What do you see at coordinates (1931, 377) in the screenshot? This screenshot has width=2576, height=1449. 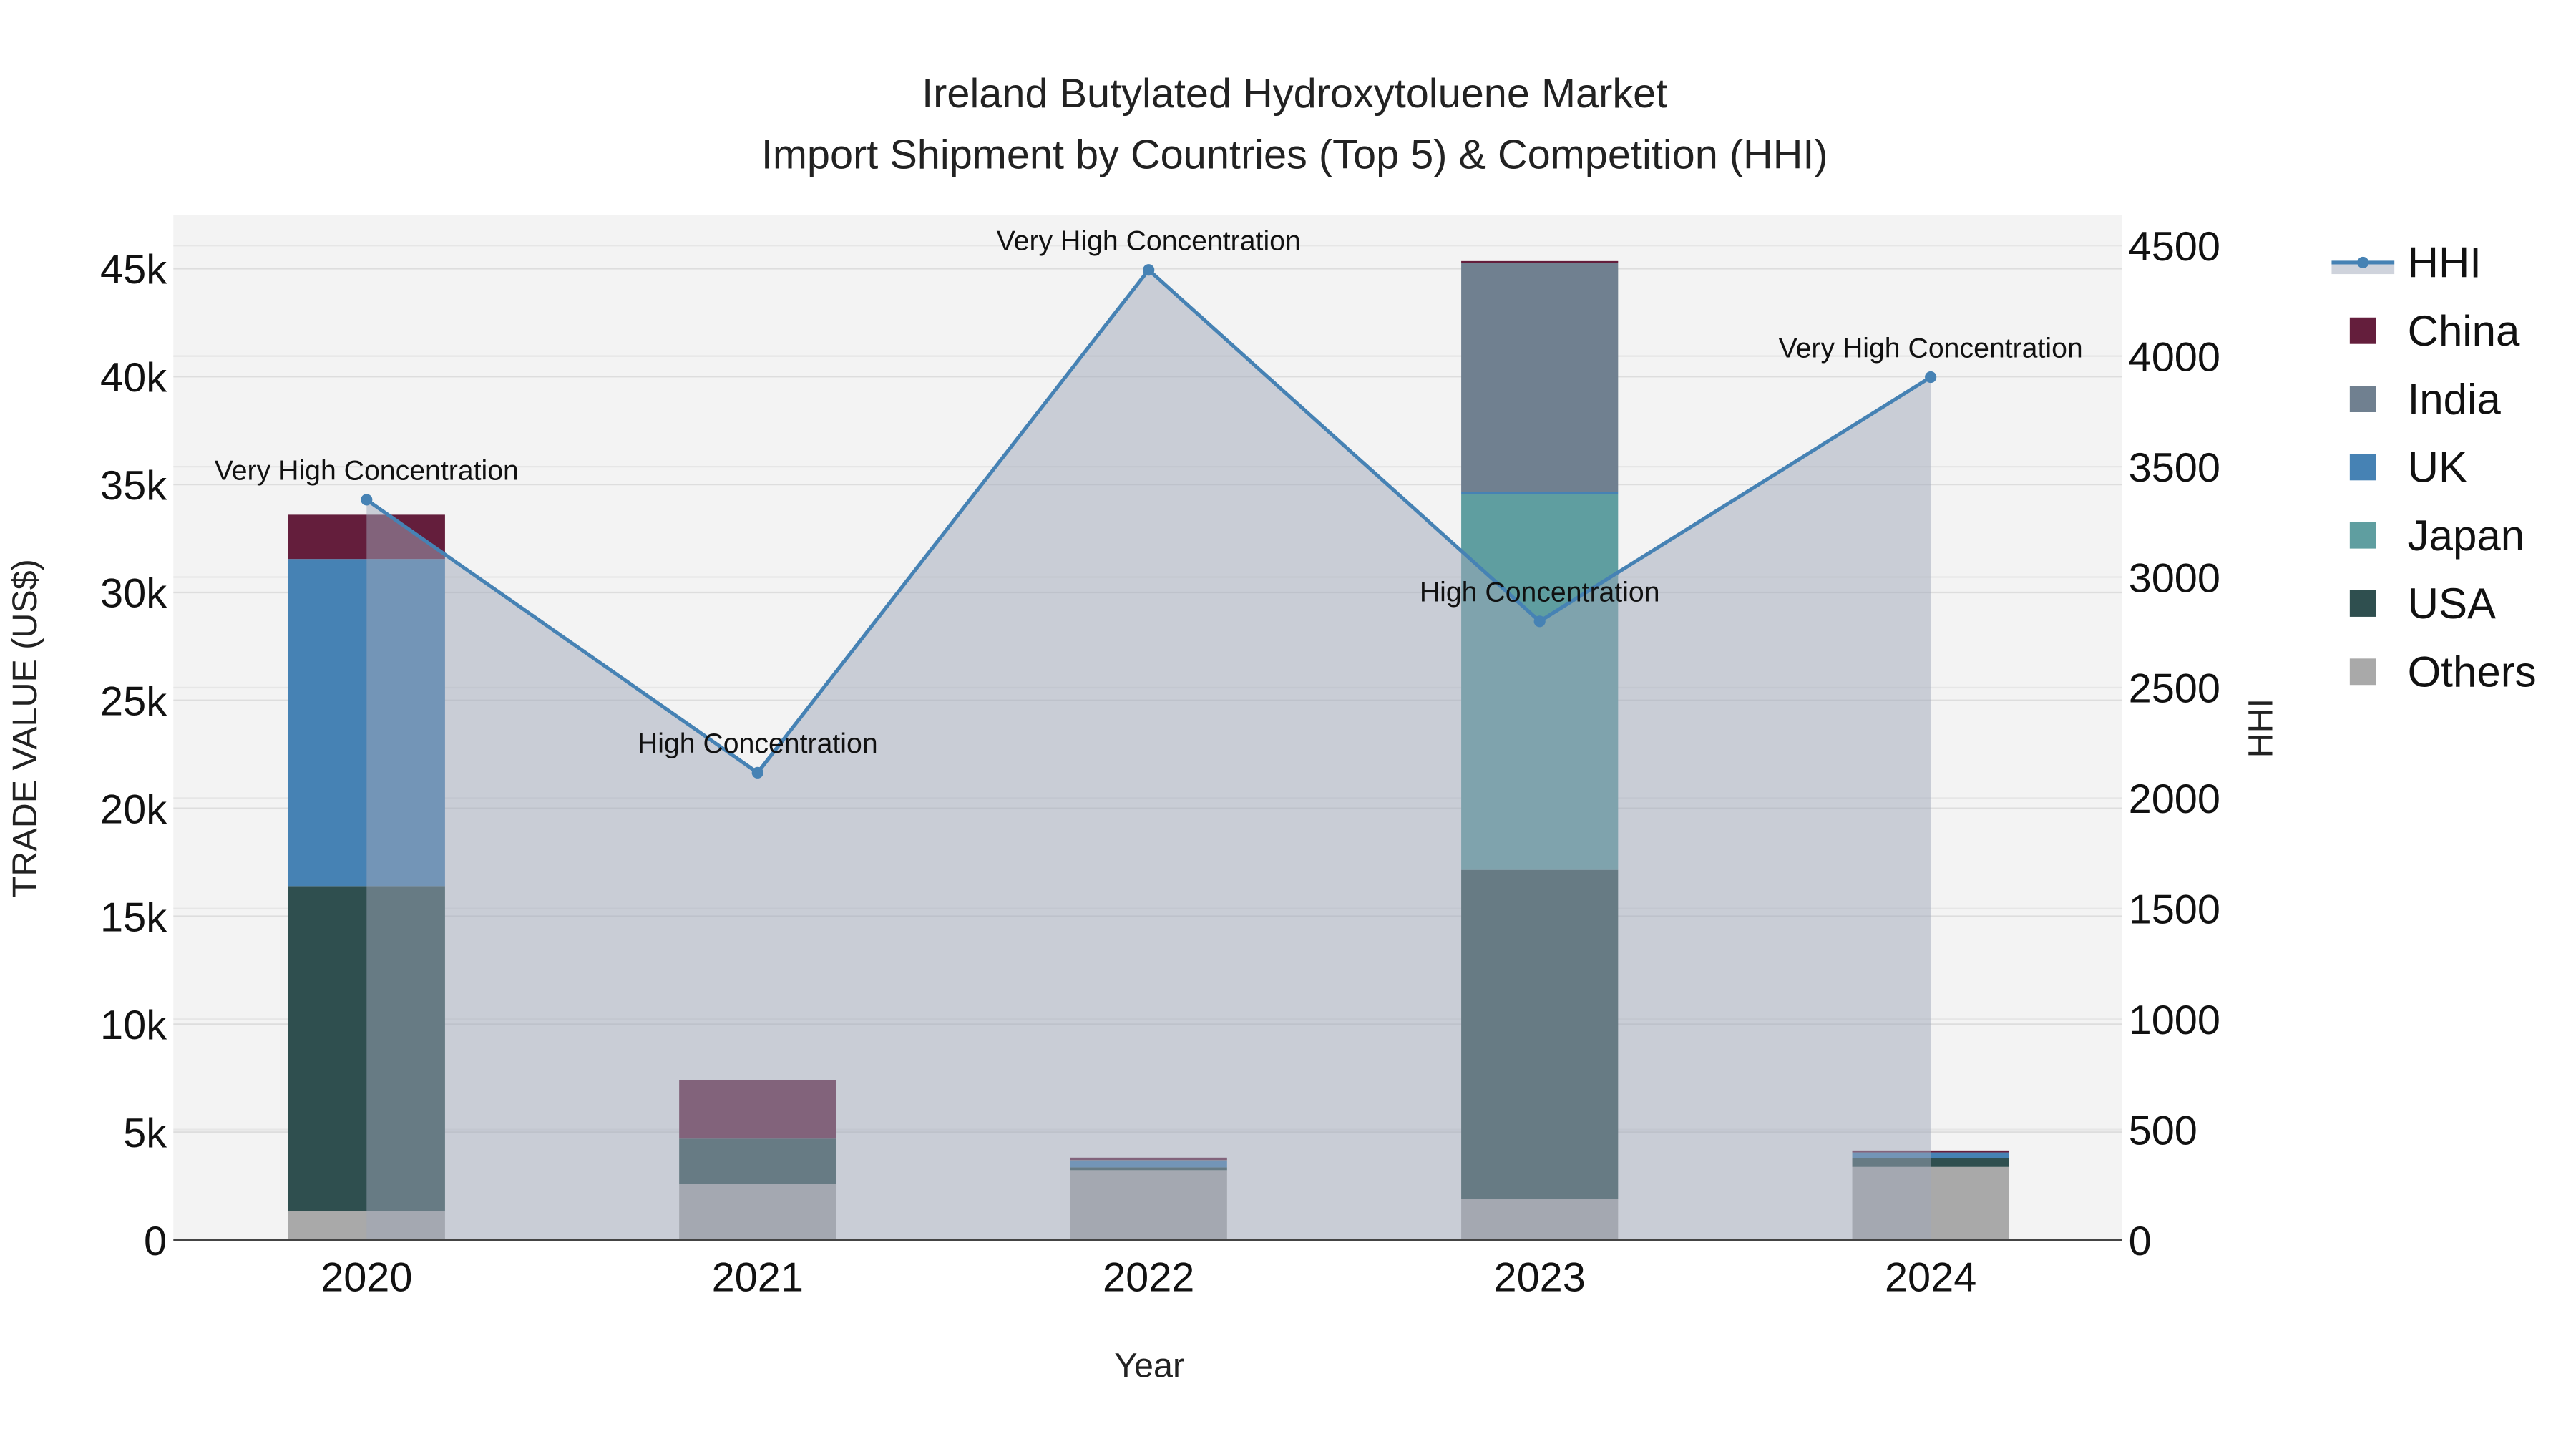 I see `hhi-point-2024` at bounding box center [1931, 377].